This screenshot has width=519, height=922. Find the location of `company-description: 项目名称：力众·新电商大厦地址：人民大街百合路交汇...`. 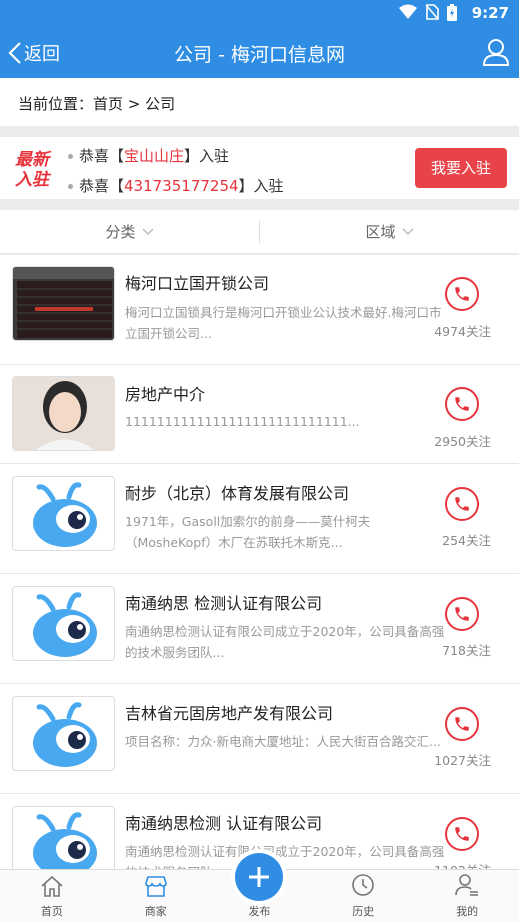

company-description: 项目名称：力众·新电商大厦地址：人民大街百合路交汇... is located at coordinates (283, 741).